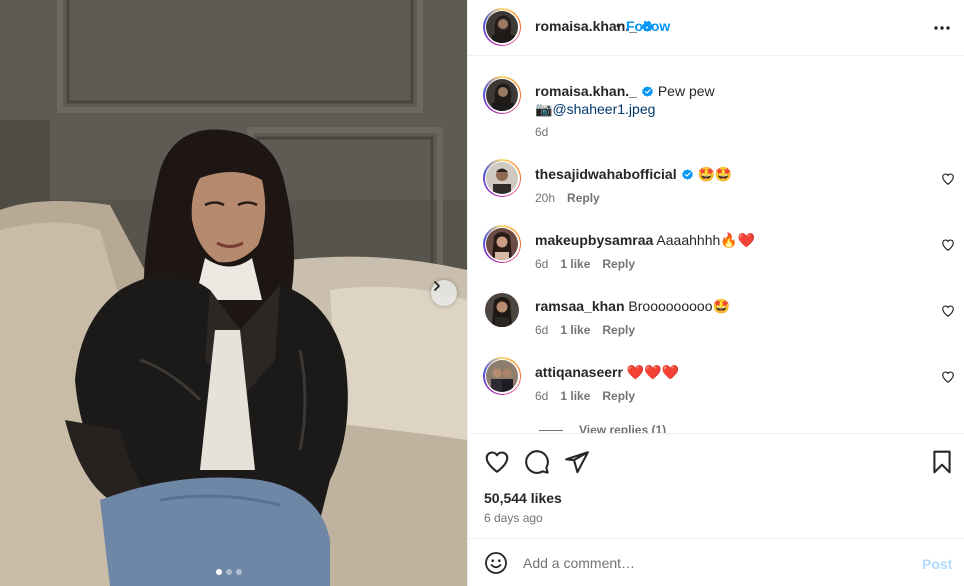 This screenshot has height=586, width=964. What do you see at coordinates (937, 564) in the screenshot?
I see `post-comment-button: Post` at bounding box center [937, 564].